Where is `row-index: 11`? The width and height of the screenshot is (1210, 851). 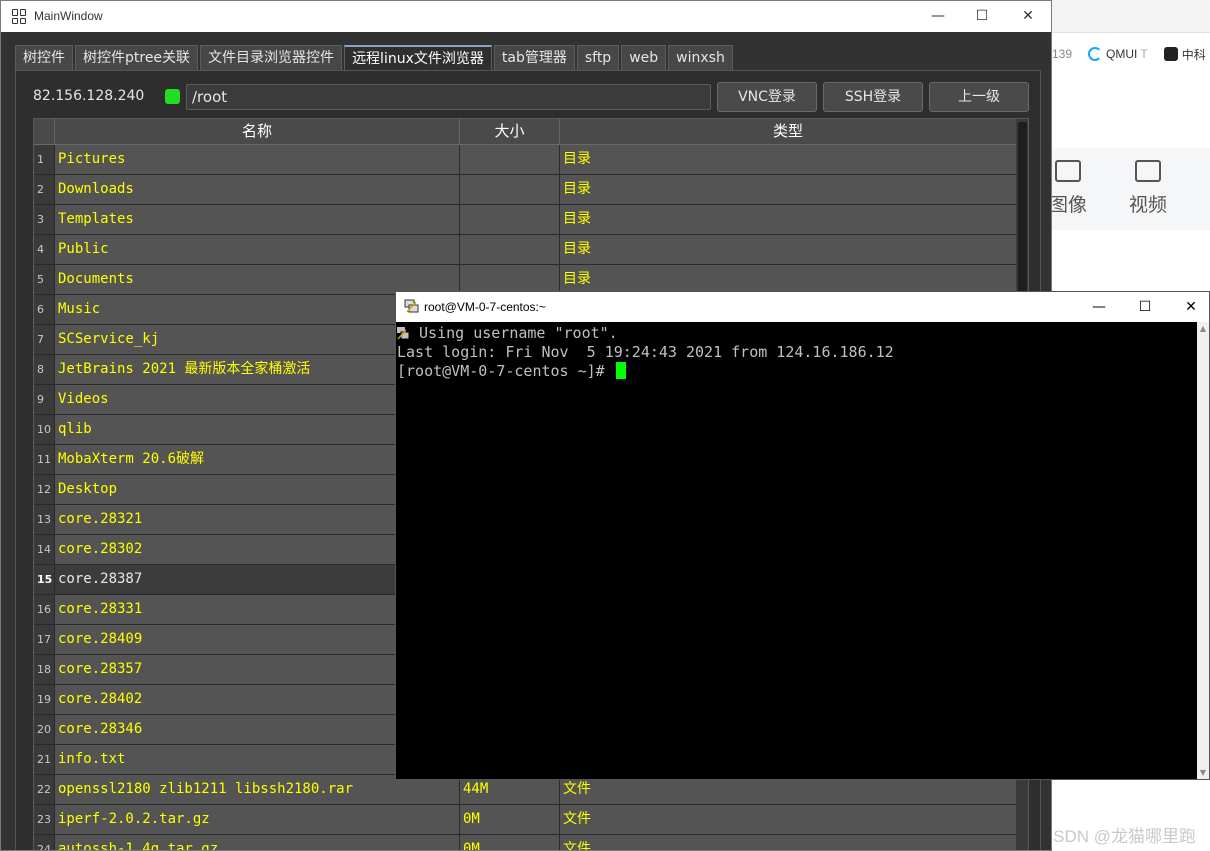
row-index: 11 is located at coordinates (44, 459).